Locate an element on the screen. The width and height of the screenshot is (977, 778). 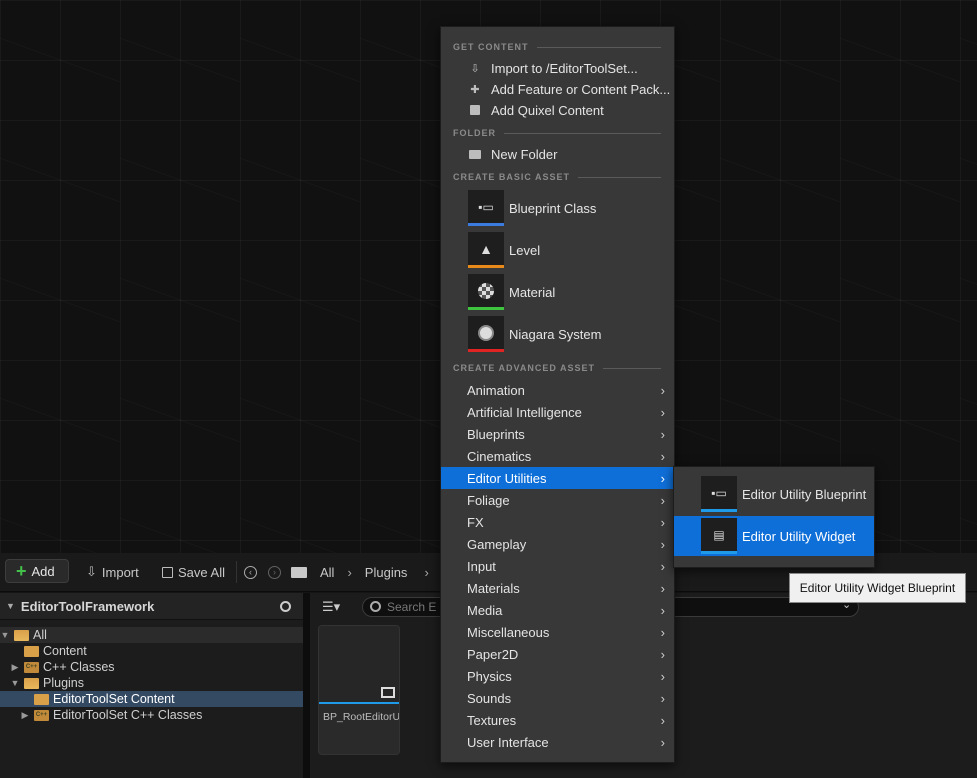
history-back-button: ‹ is located at coordinates (250, 572).